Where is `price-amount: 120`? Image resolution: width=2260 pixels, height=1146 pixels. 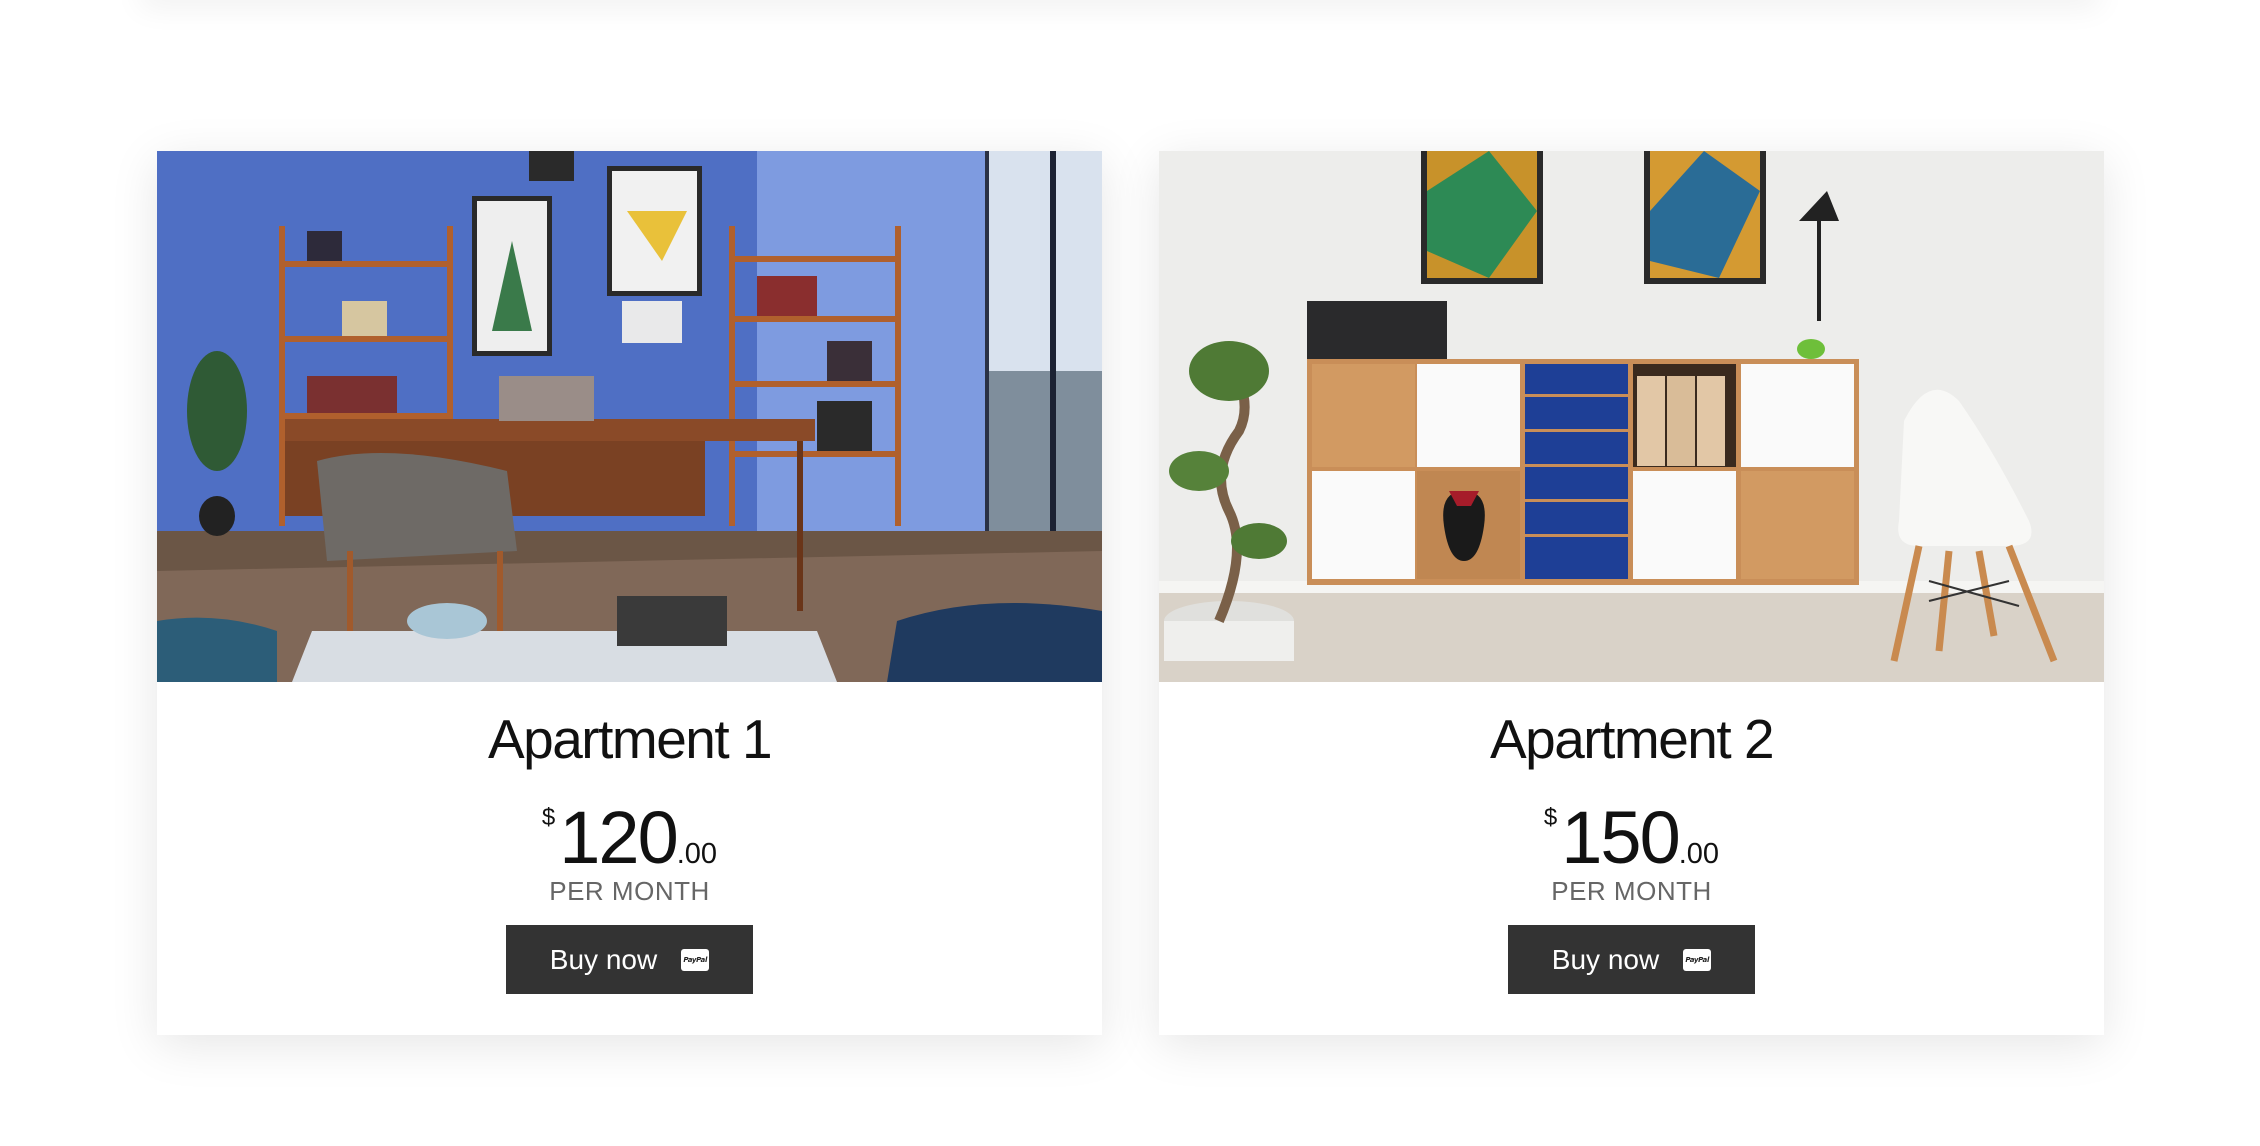 price-amount: 120 is located at coordinates (618, 837).